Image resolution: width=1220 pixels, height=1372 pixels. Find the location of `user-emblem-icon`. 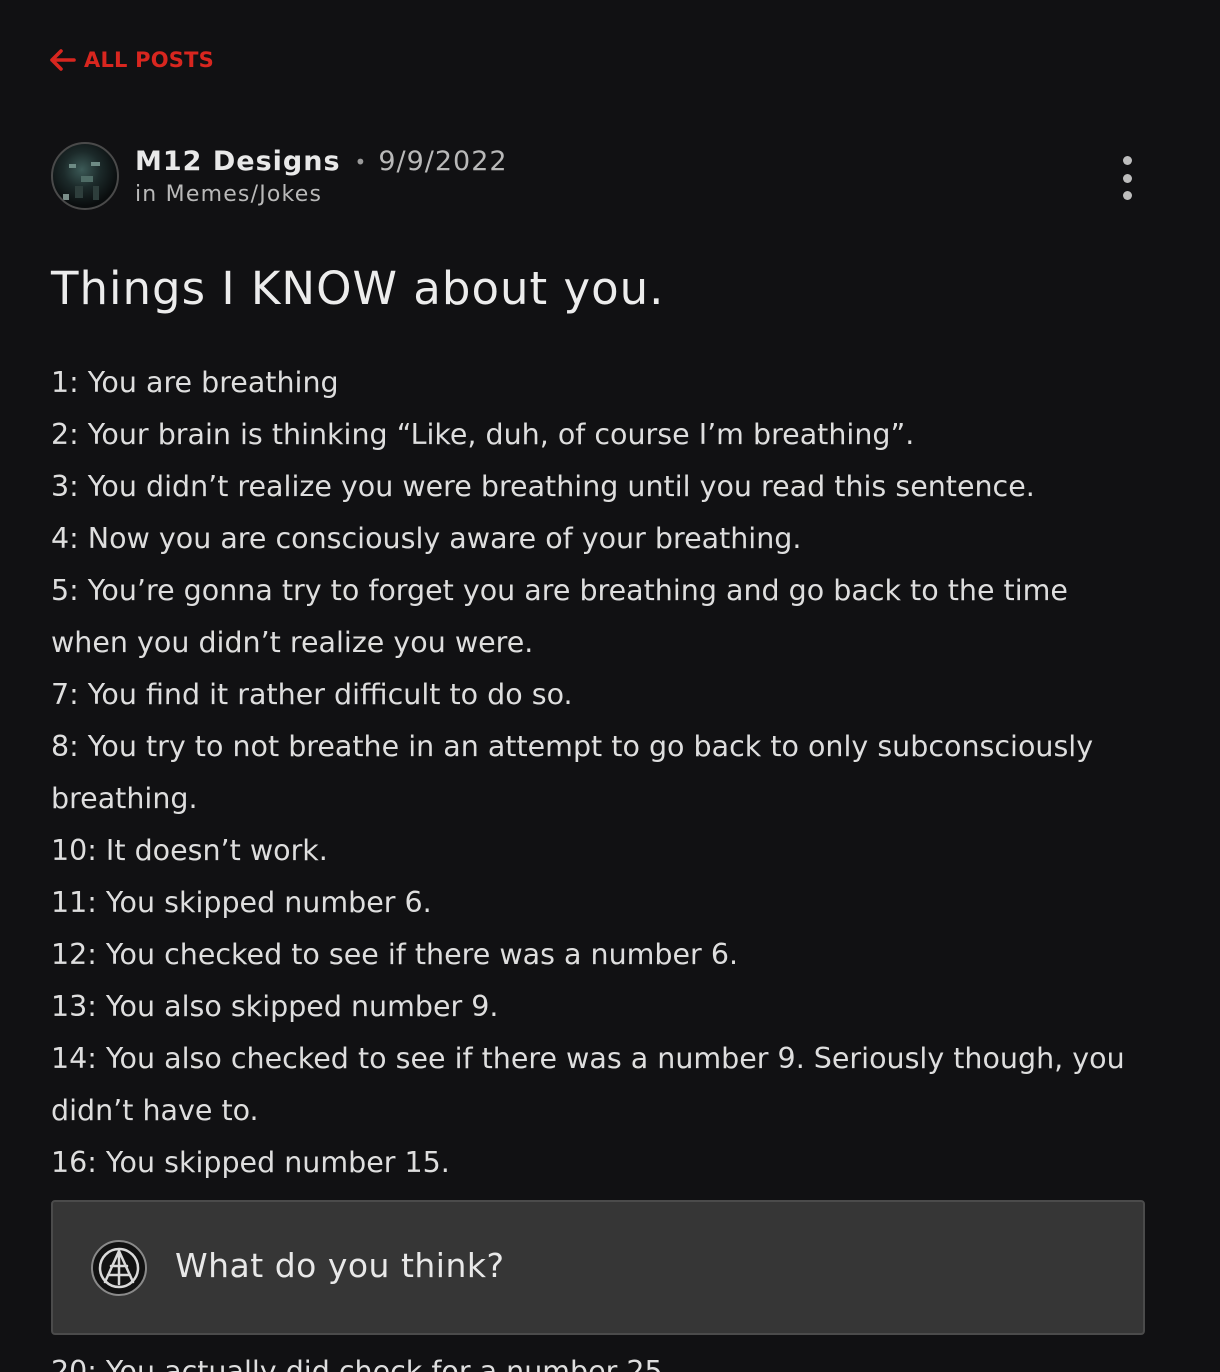

user-emblem-icon is located at coordinates (119, 1268).